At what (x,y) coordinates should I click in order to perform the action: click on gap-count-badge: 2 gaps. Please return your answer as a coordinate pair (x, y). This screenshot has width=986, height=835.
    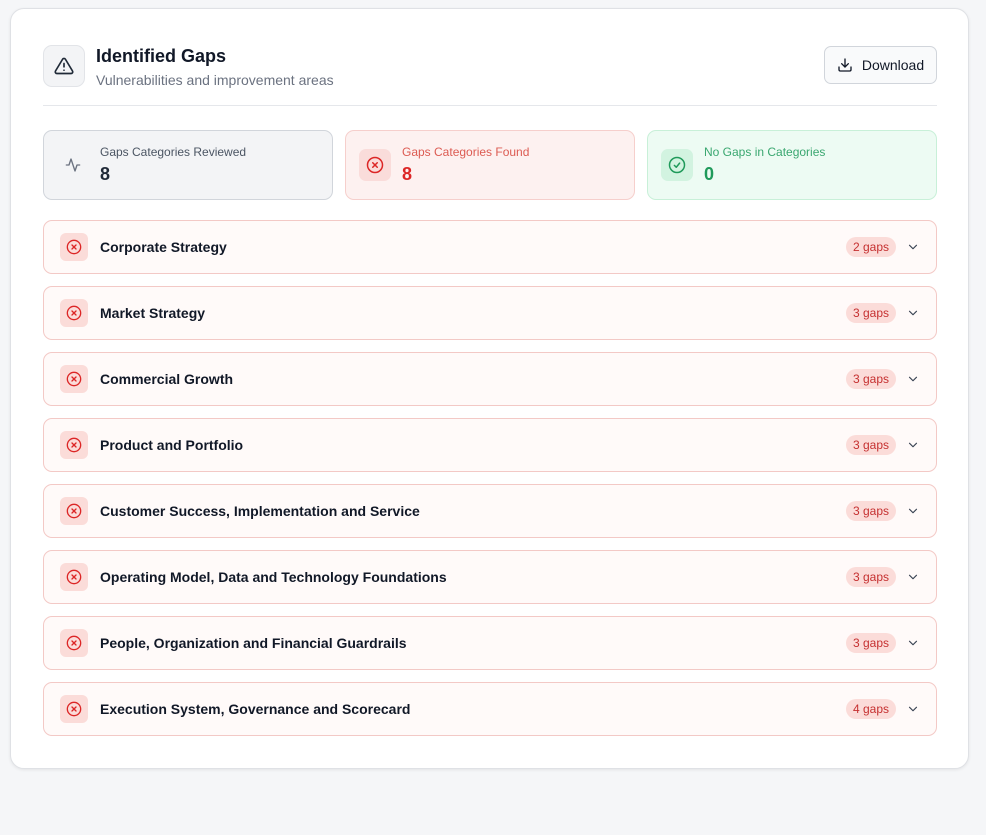
    Looking at the image, I should click on (870, 247).